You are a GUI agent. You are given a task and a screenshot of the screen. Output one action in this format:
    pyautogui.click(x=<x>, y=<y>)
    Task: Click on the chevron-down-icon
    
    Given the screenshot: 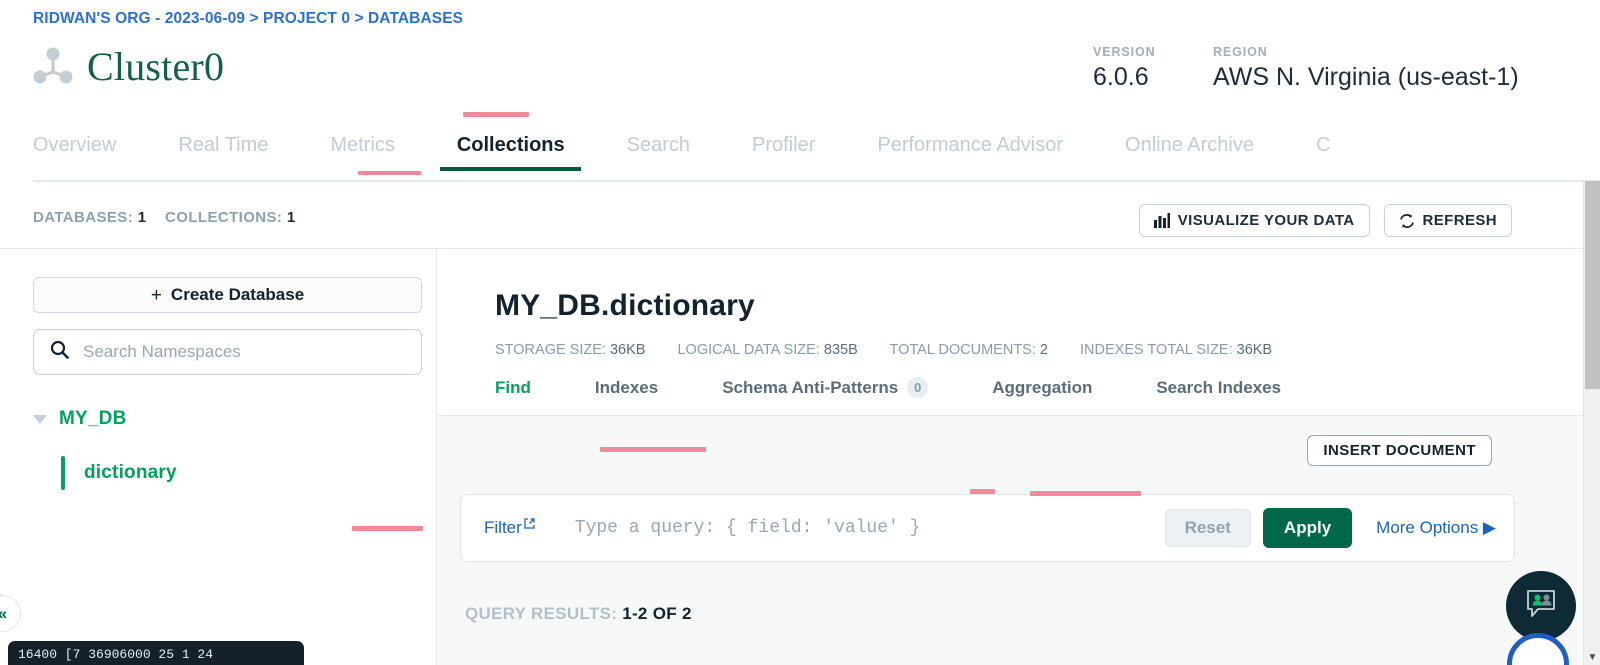 What is the action you would take?
    pyautogui.click(x=40, y=419)
    